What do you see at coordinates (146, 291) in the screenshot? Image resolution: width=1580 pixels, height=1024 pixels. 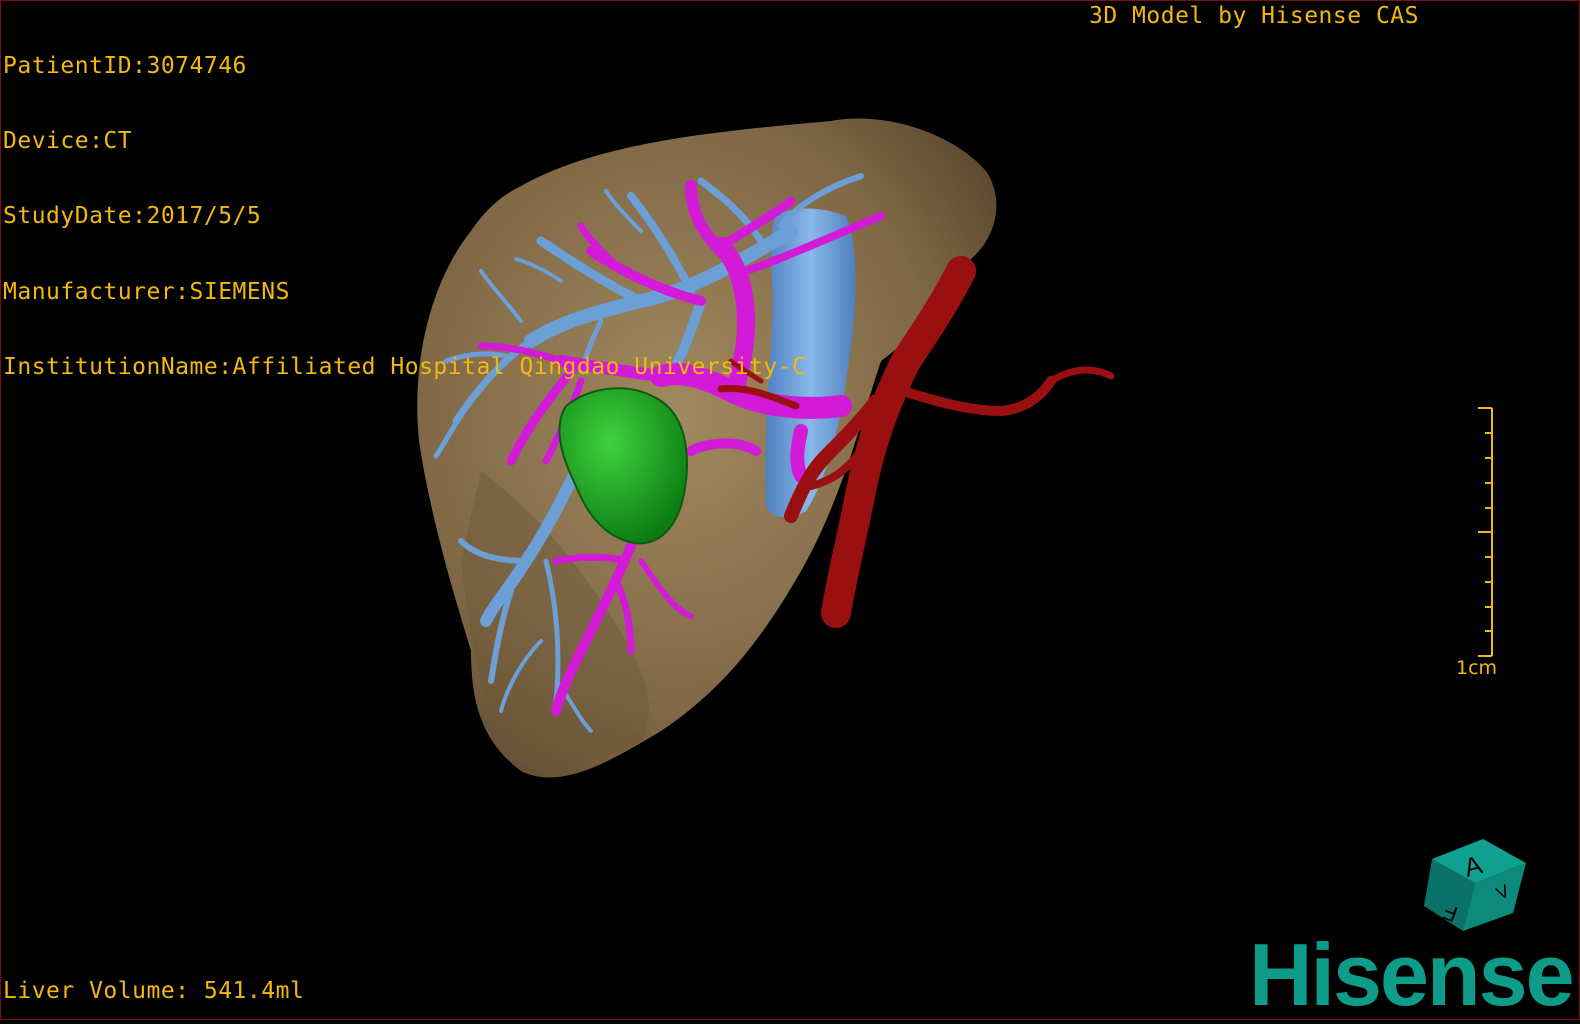 I see `manufacturer: Manufacturer:SIEMENS` at bounding box center [146, 291].